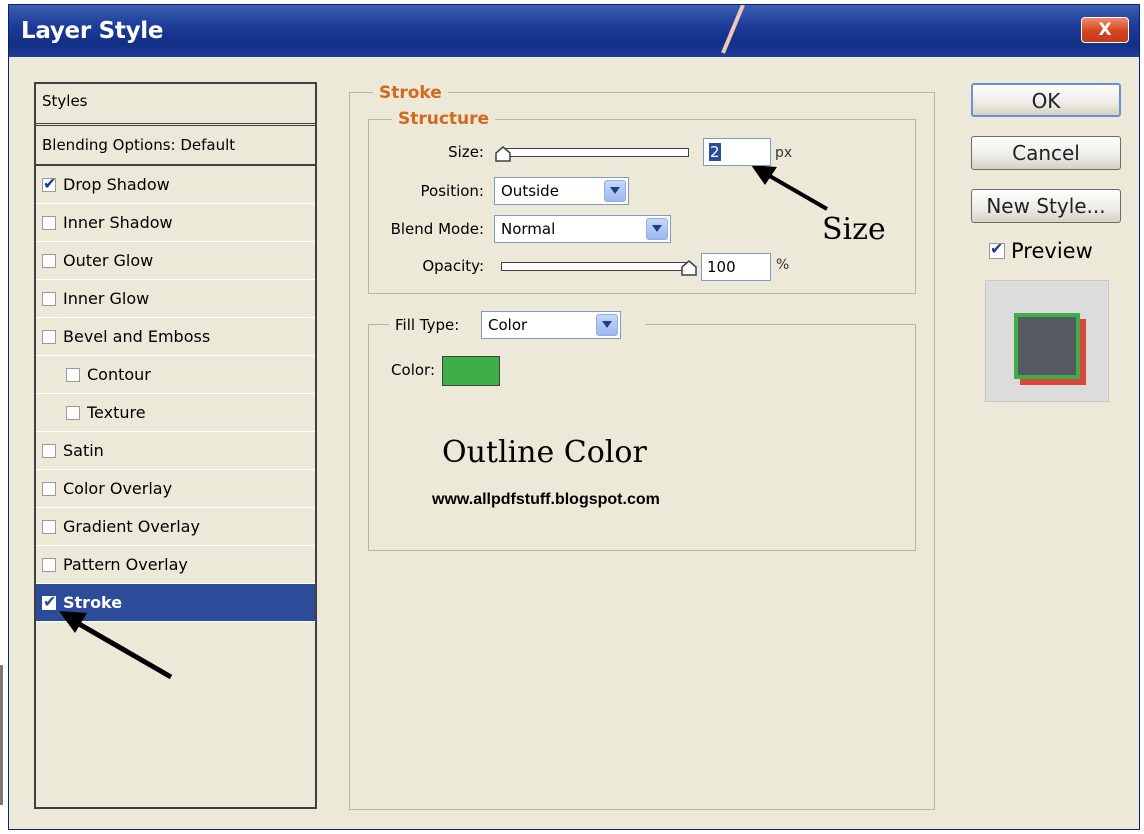  What do you see at coordinates (108, 260) in the screenshot?
I see `style-item-label: Outer Glow` at bounding box center [108, 260].